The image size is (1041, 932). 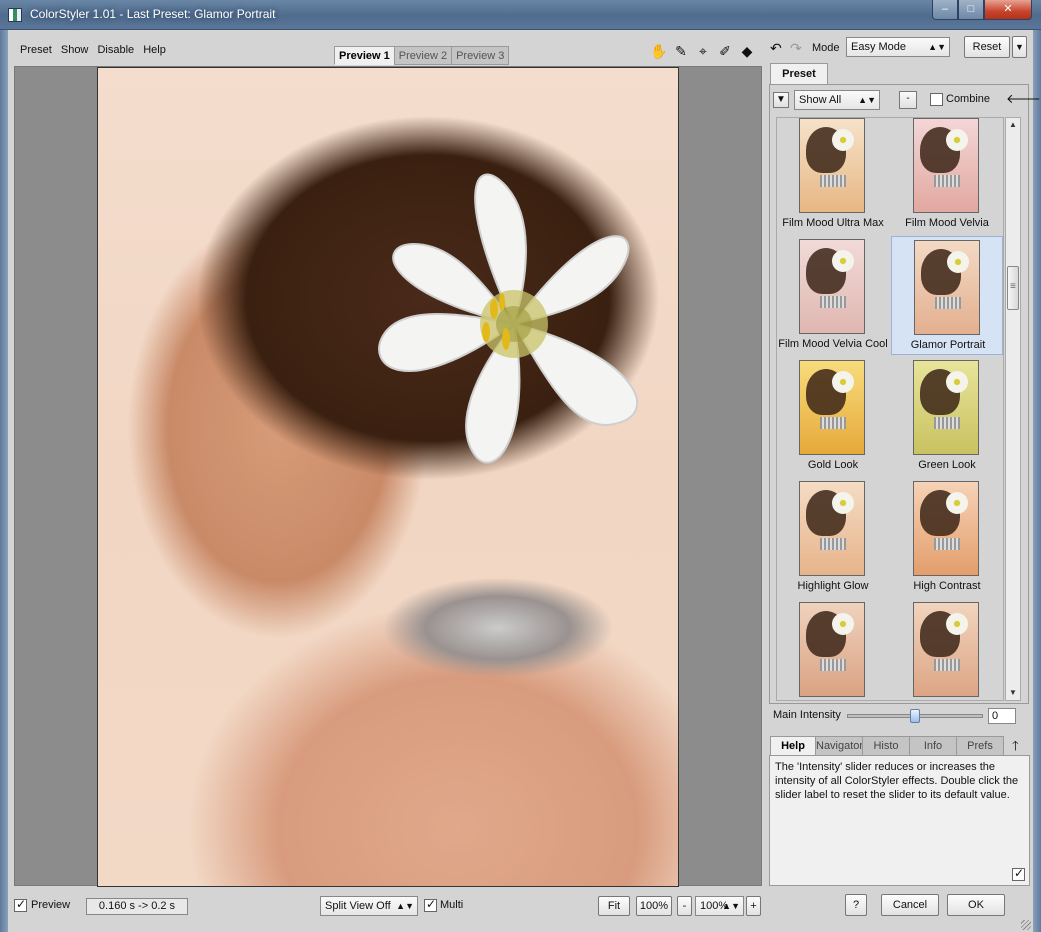 What do you see at coordinates (1013, 288) in the screenshot?
I see `scroll-thumb` at bounding box center [1013, 288].